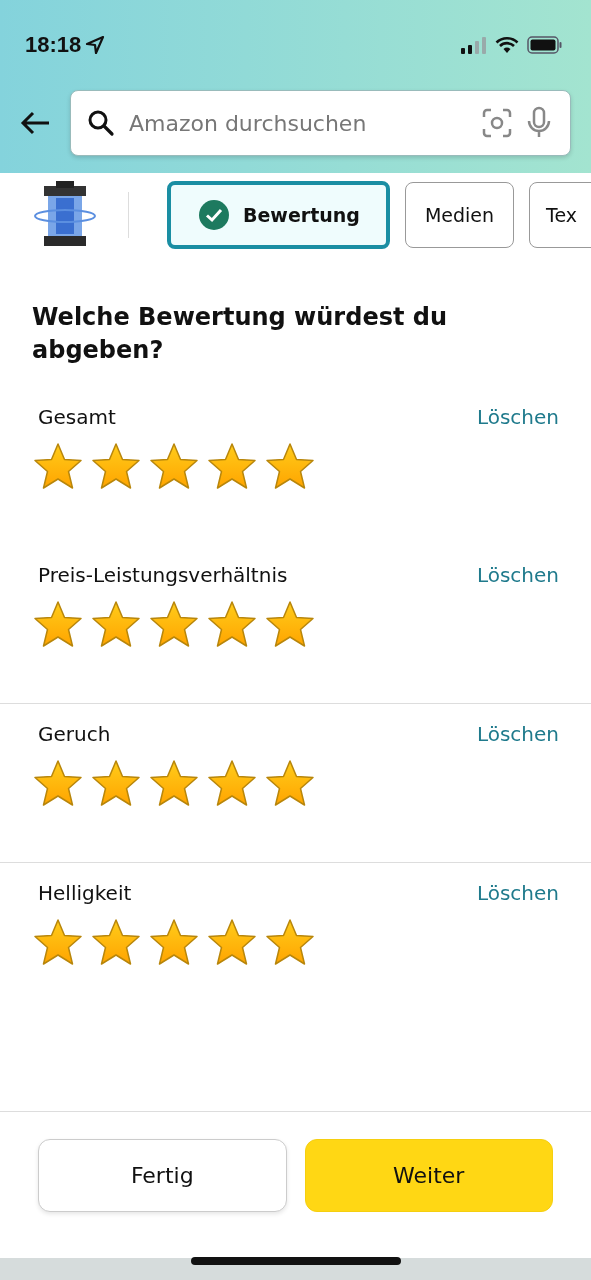  What do you see at coordinates (545, 45) in the screenshot?
I see `battery-icon` at bounding box center [545, 45].